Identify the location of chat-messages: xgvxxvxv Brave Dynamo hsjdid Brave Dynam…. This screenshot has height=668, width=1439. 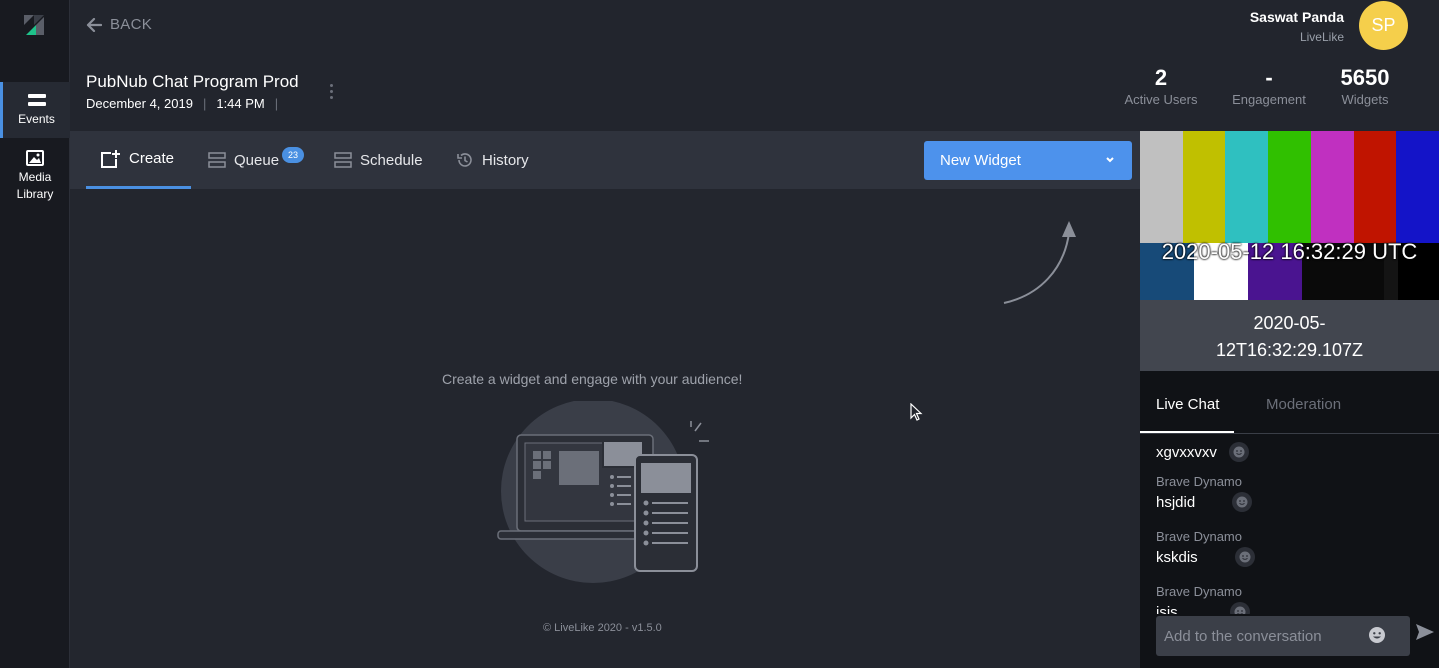
(1289, 524).